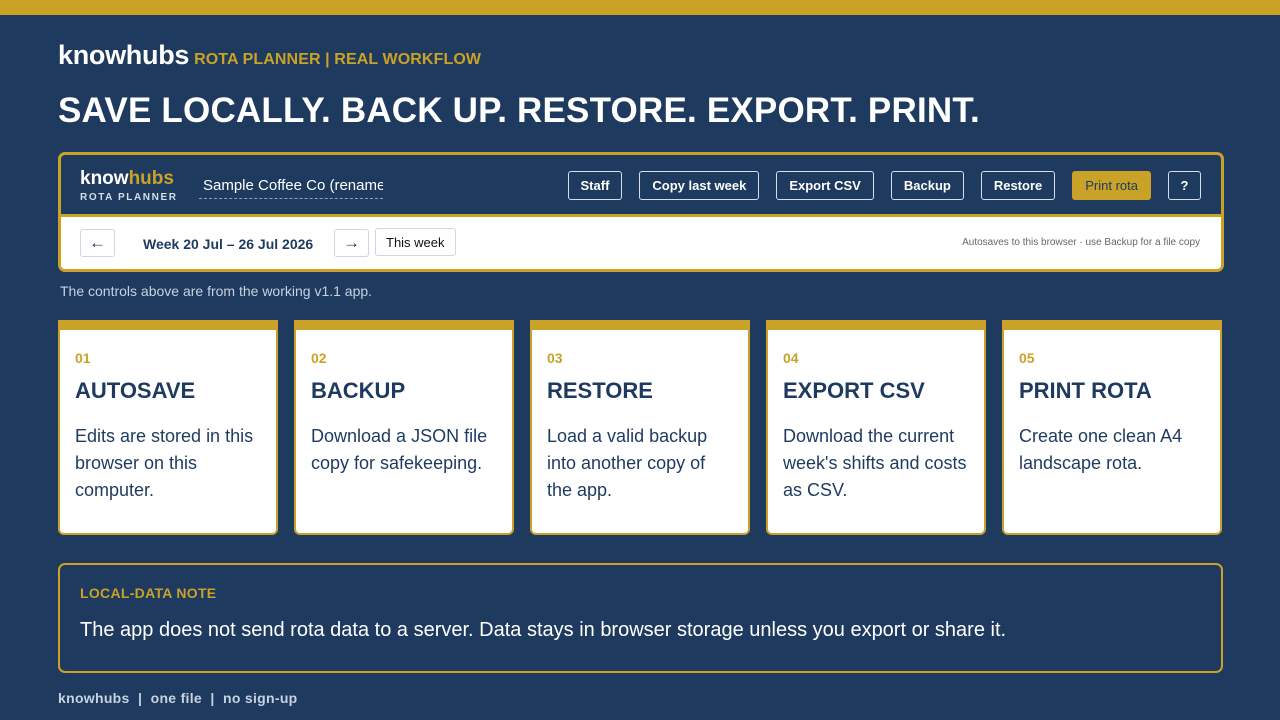 The width and height of the screenshot is (1280, 720). Describe the element at coordinates (1111, 185) in the screenshot. I see `print-rota-button: Print rota` at that location.